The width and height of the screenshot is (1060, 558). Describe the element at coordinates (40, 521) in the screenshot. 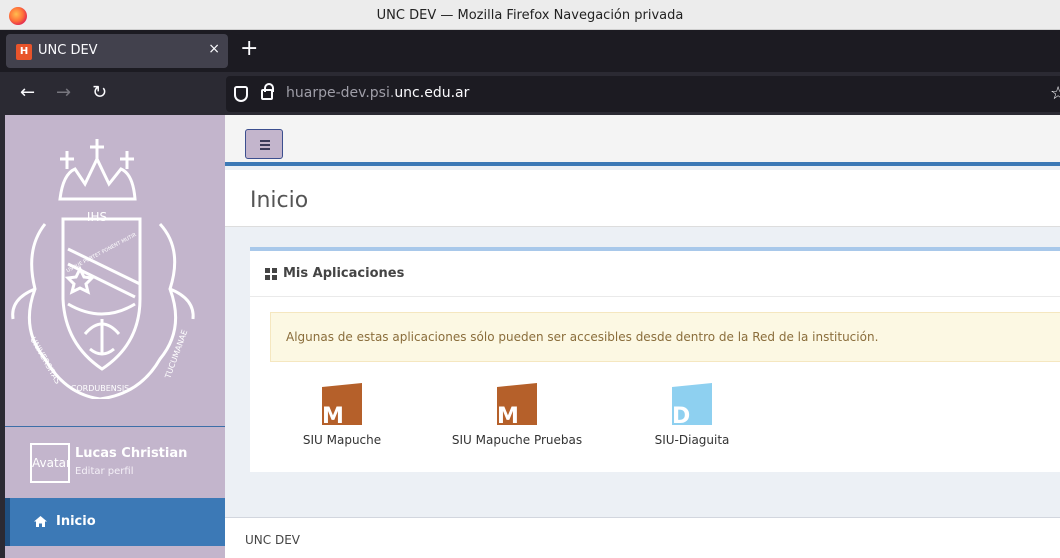

I see `home-icon` at that location.